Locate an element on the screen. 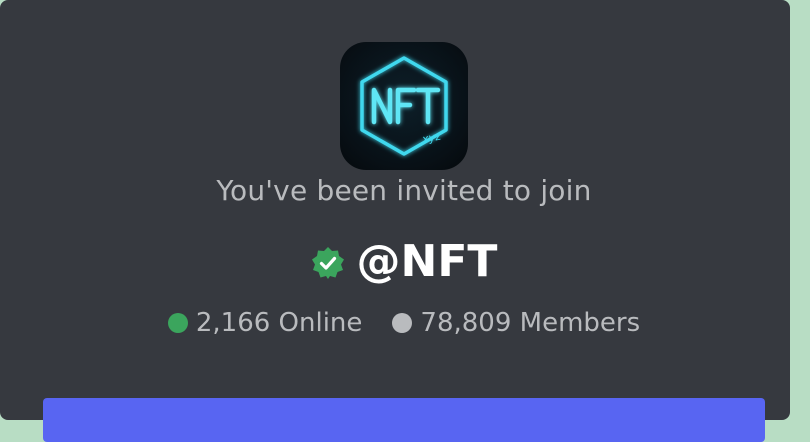 This screenshot has width=810, height=442. server-stats: 2,166 Online 78,809 Members is located at coordinates (404, 323).